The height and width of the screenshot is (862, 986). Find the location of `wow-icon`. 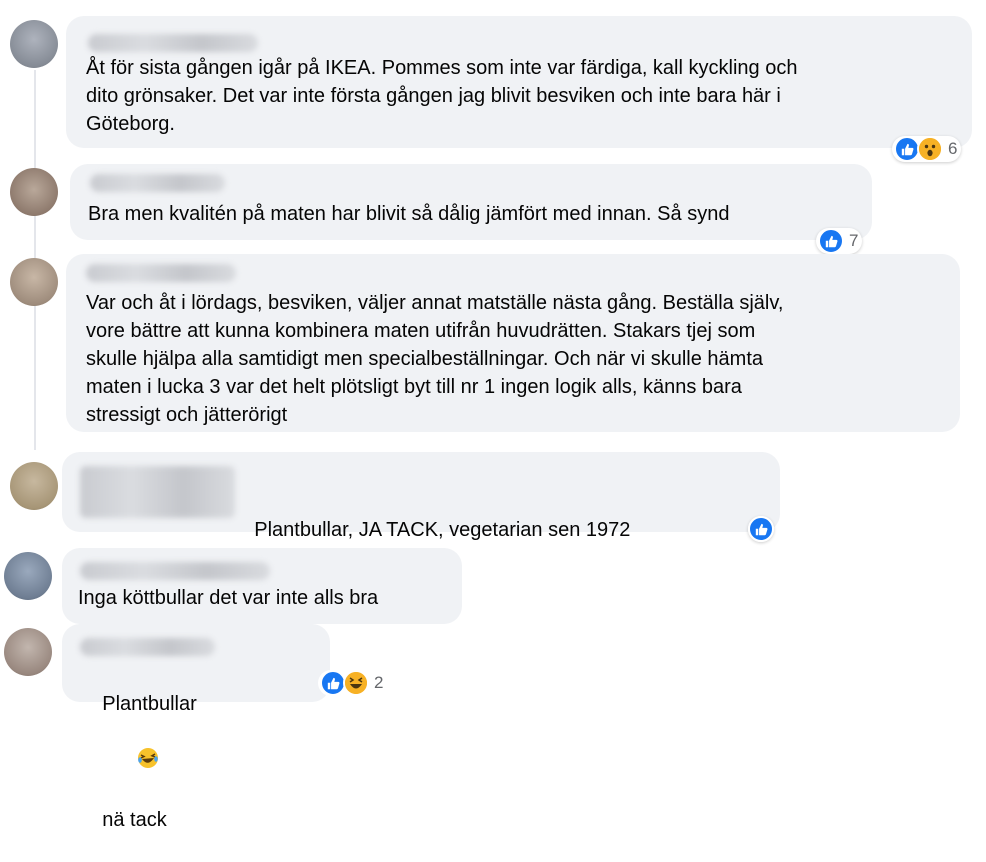

wow-icon is located at coordinates (930, 149).